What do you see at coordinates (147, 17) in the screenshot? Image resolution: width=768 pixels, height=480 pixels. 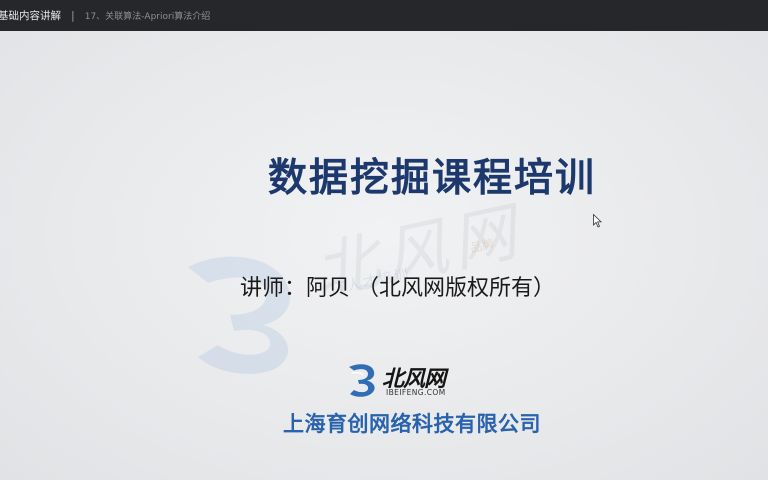 I see `lesson-title: 17、关联算法-Apriori算法介绍` at bounding box center [147, 17].